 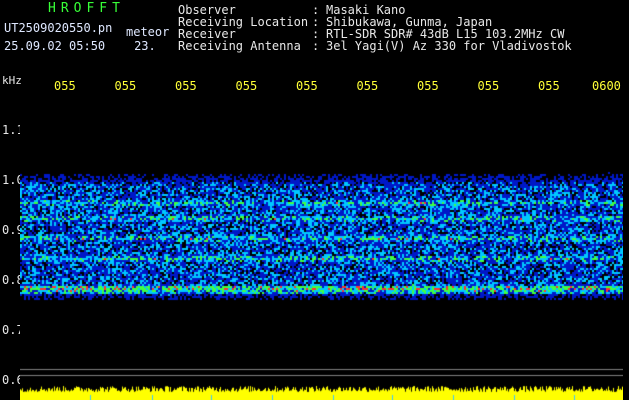 What do you see at coordinates (145, 46) in the screenshot?
I see `echo-count: 23.` at bounding box center [145, 46].